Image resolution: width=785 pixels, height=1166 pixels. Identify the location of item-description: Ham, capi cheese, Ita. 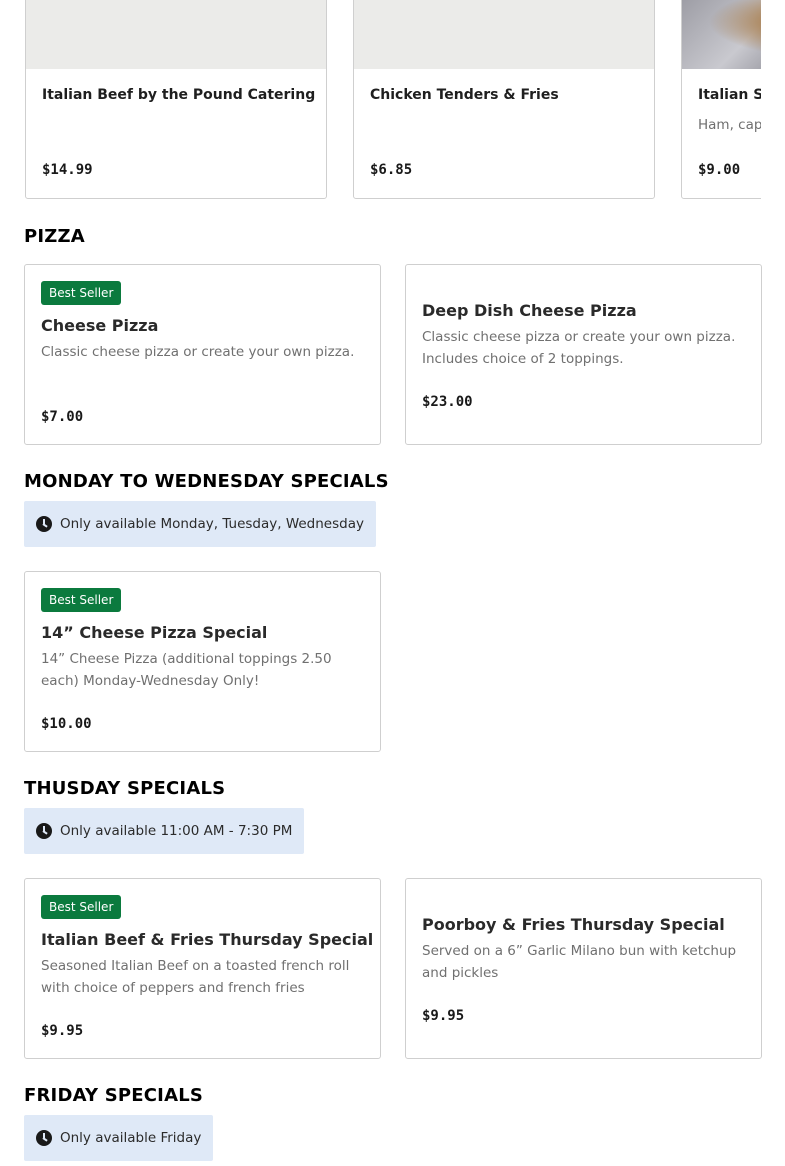
(729, 125).